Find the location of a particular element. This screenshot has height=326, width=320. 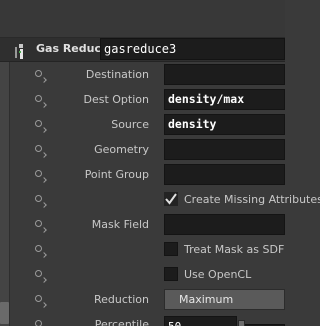

source-field: density is located at coordinates (224, 124).